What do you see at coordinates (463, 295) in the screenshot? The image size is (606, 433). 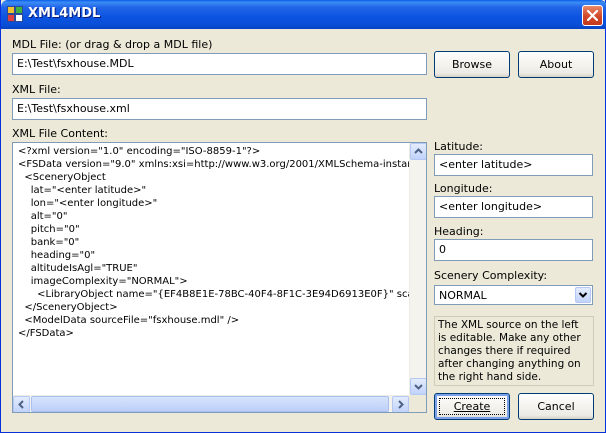 I see `scenery-complexity-value: NORMAL` at bounding box center [463, 295].